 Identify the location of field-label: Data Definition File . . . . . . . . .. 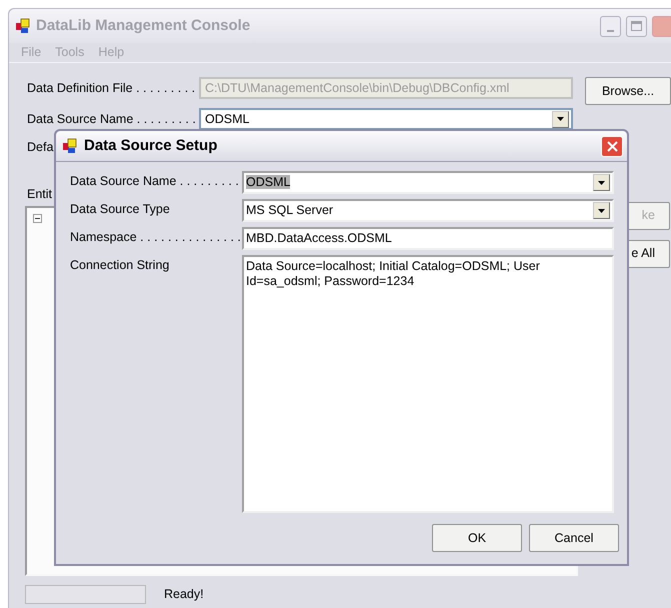
(111, 88).